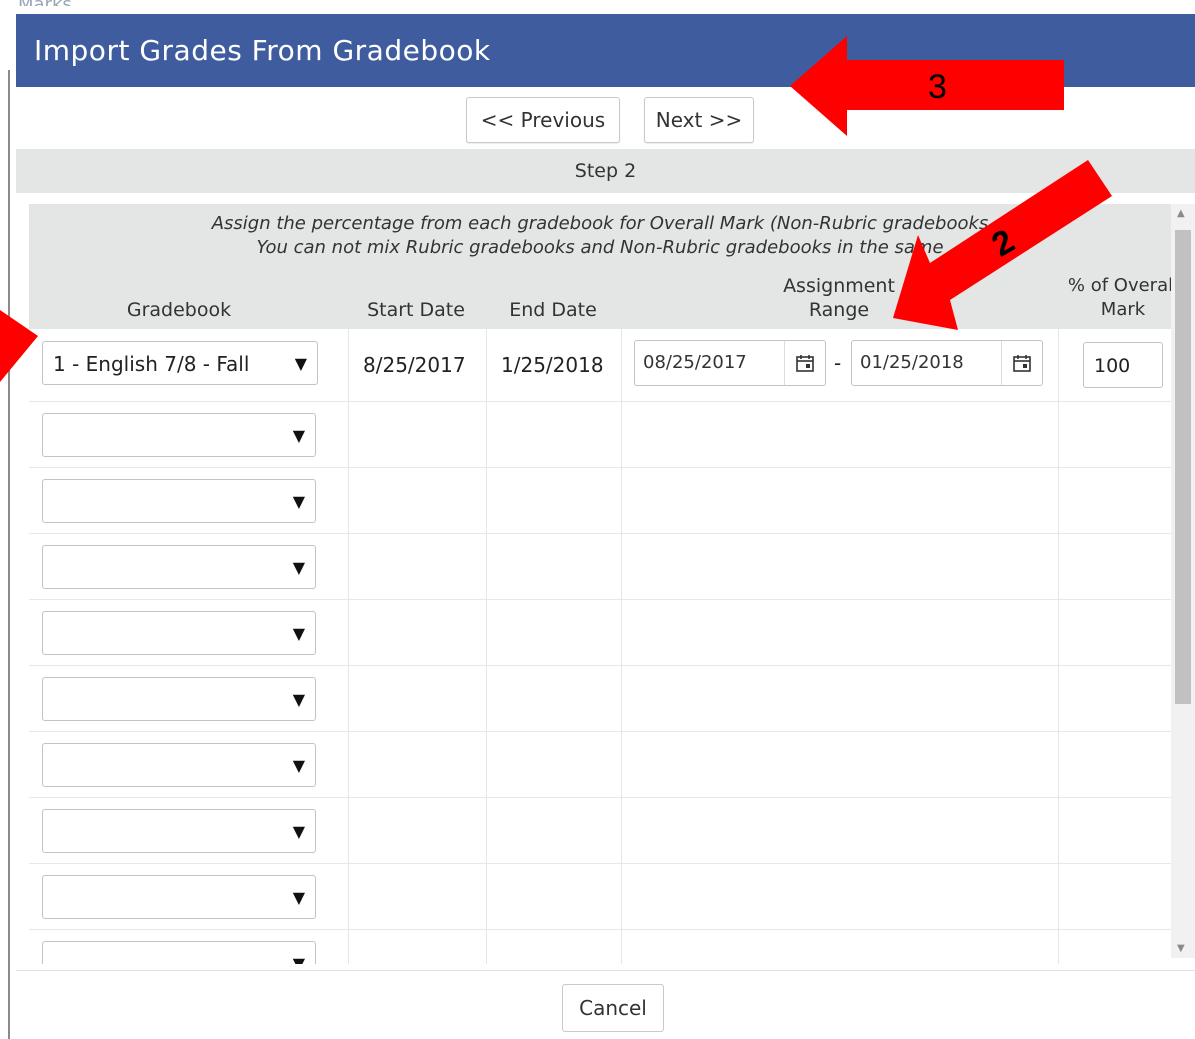 The image size is (1195, 1039). Describe the element at coordinates (605, 50) in the screenshot. I see `modal-header: Import Grades From Gradebook` at that location.